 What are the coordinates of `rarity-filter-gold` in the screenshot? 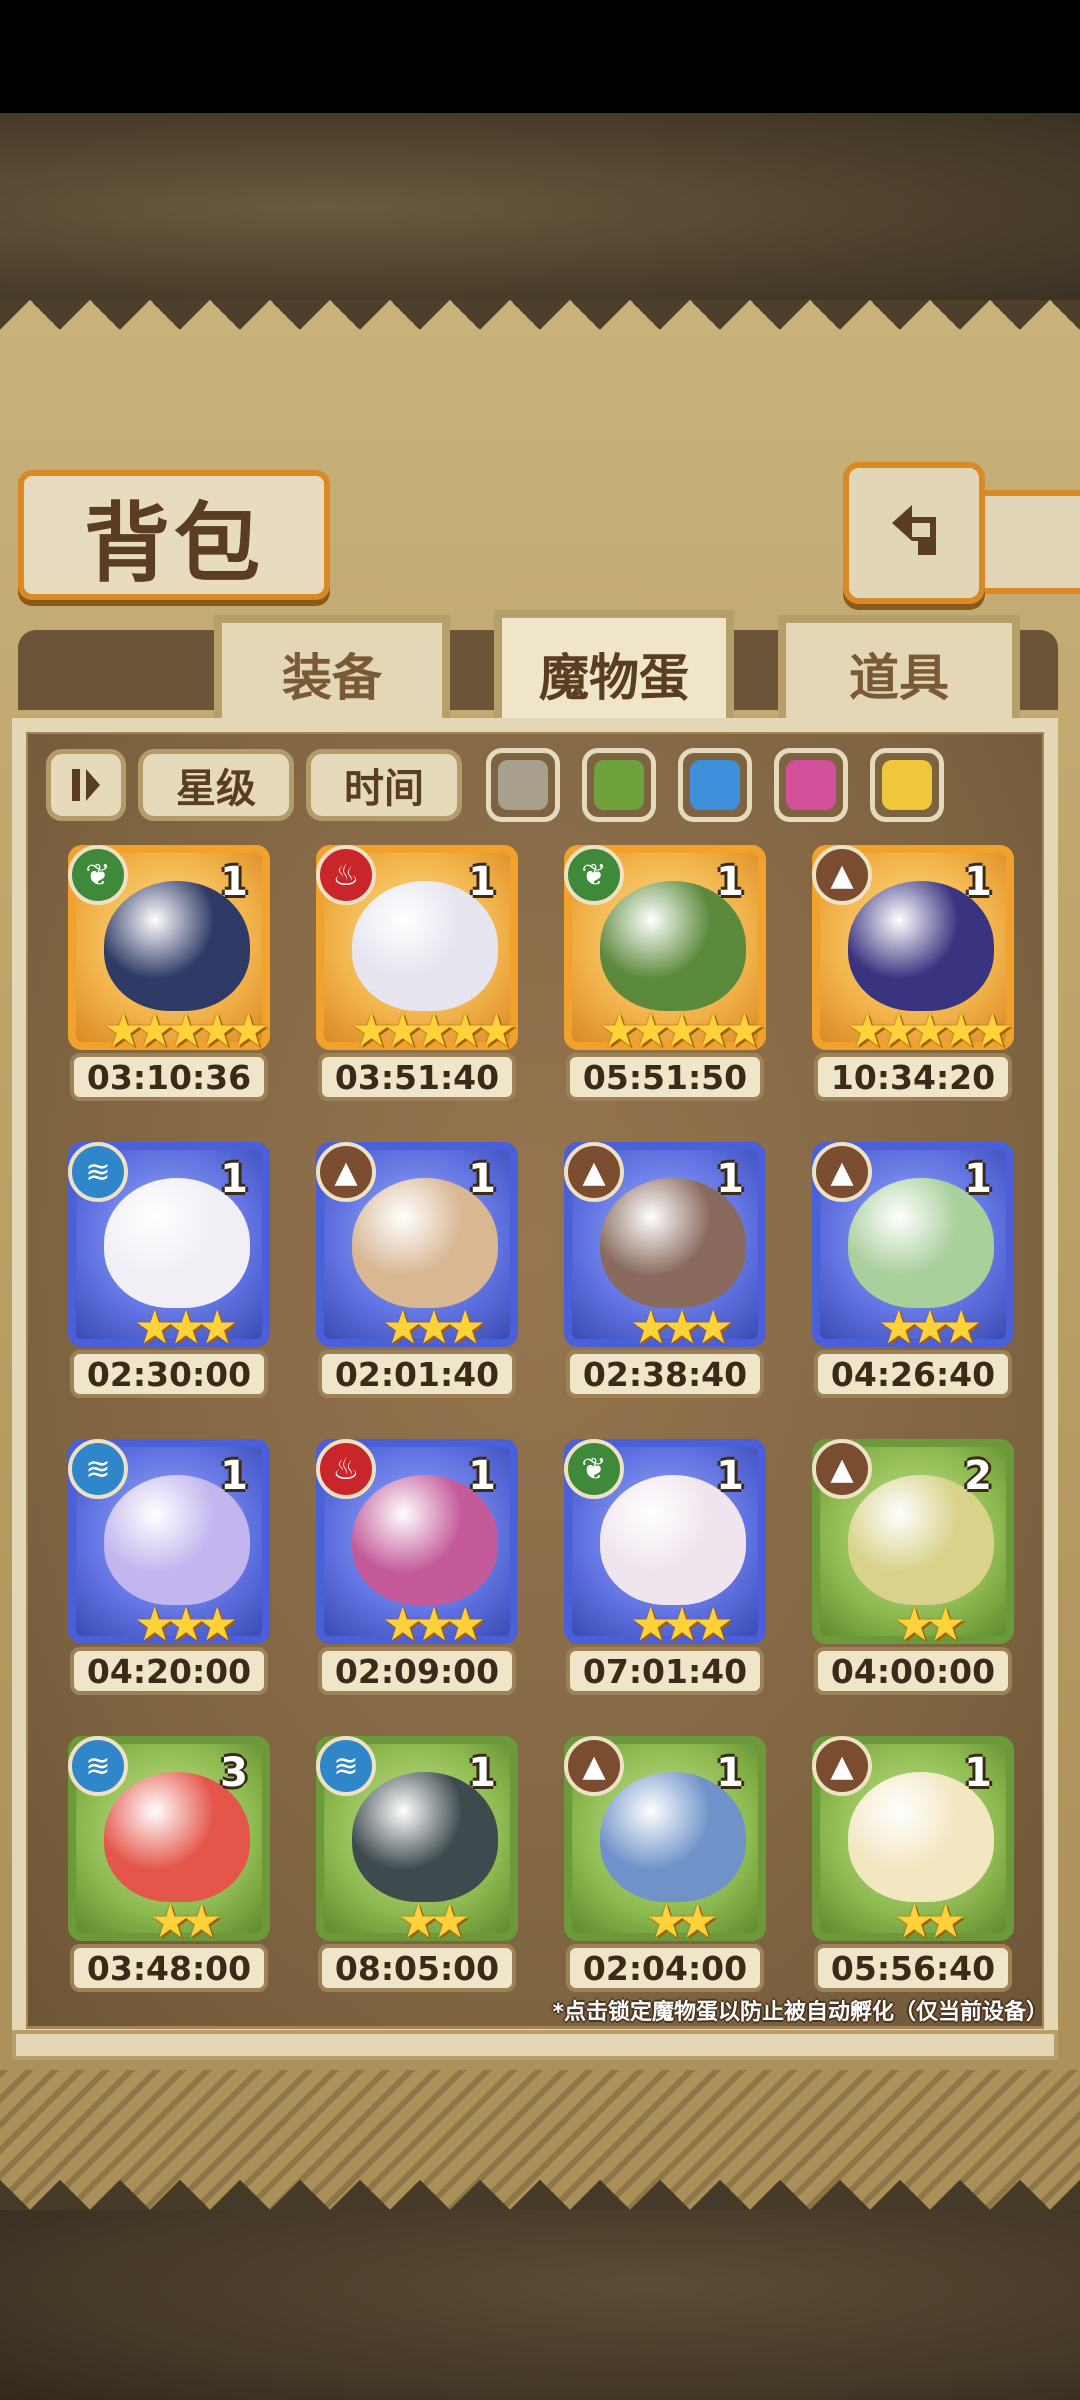 It's located at (907, 785).